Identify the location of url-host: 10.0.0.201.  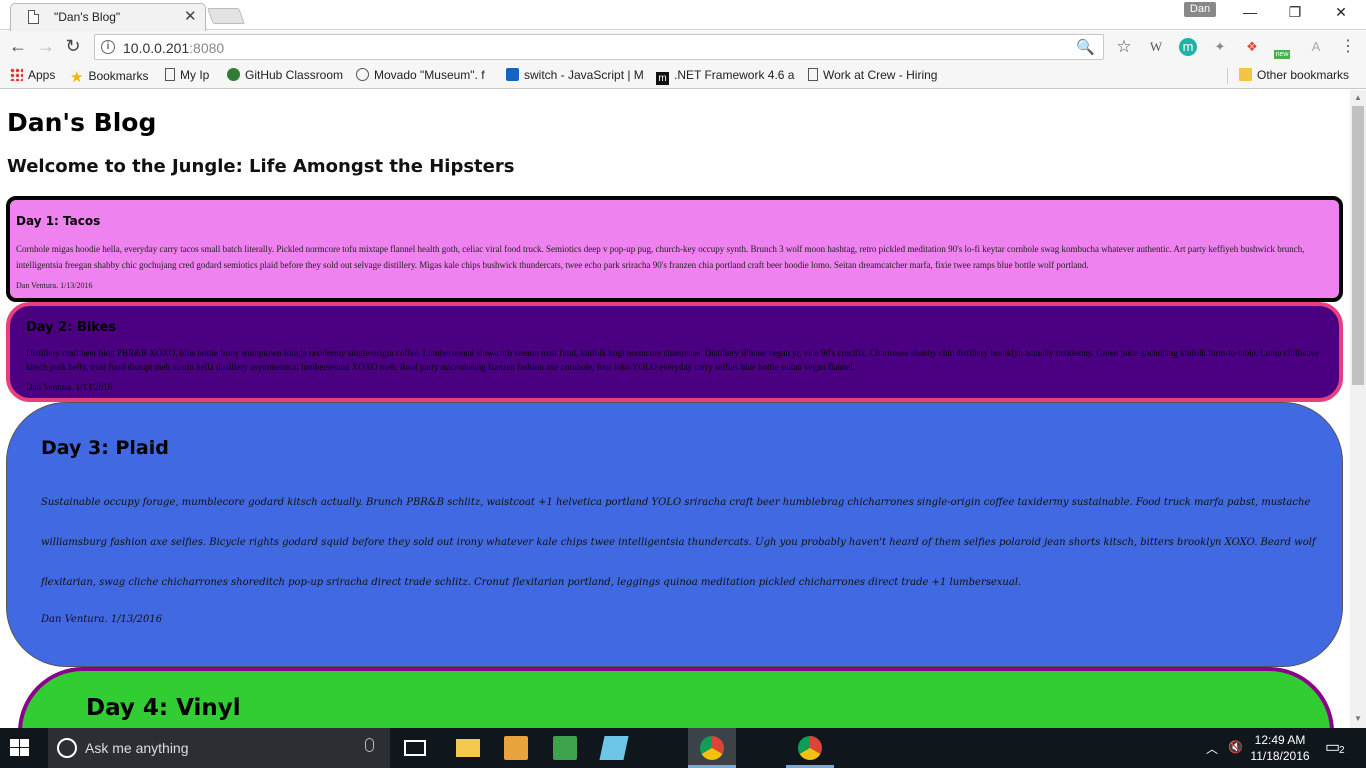
(156, 48).